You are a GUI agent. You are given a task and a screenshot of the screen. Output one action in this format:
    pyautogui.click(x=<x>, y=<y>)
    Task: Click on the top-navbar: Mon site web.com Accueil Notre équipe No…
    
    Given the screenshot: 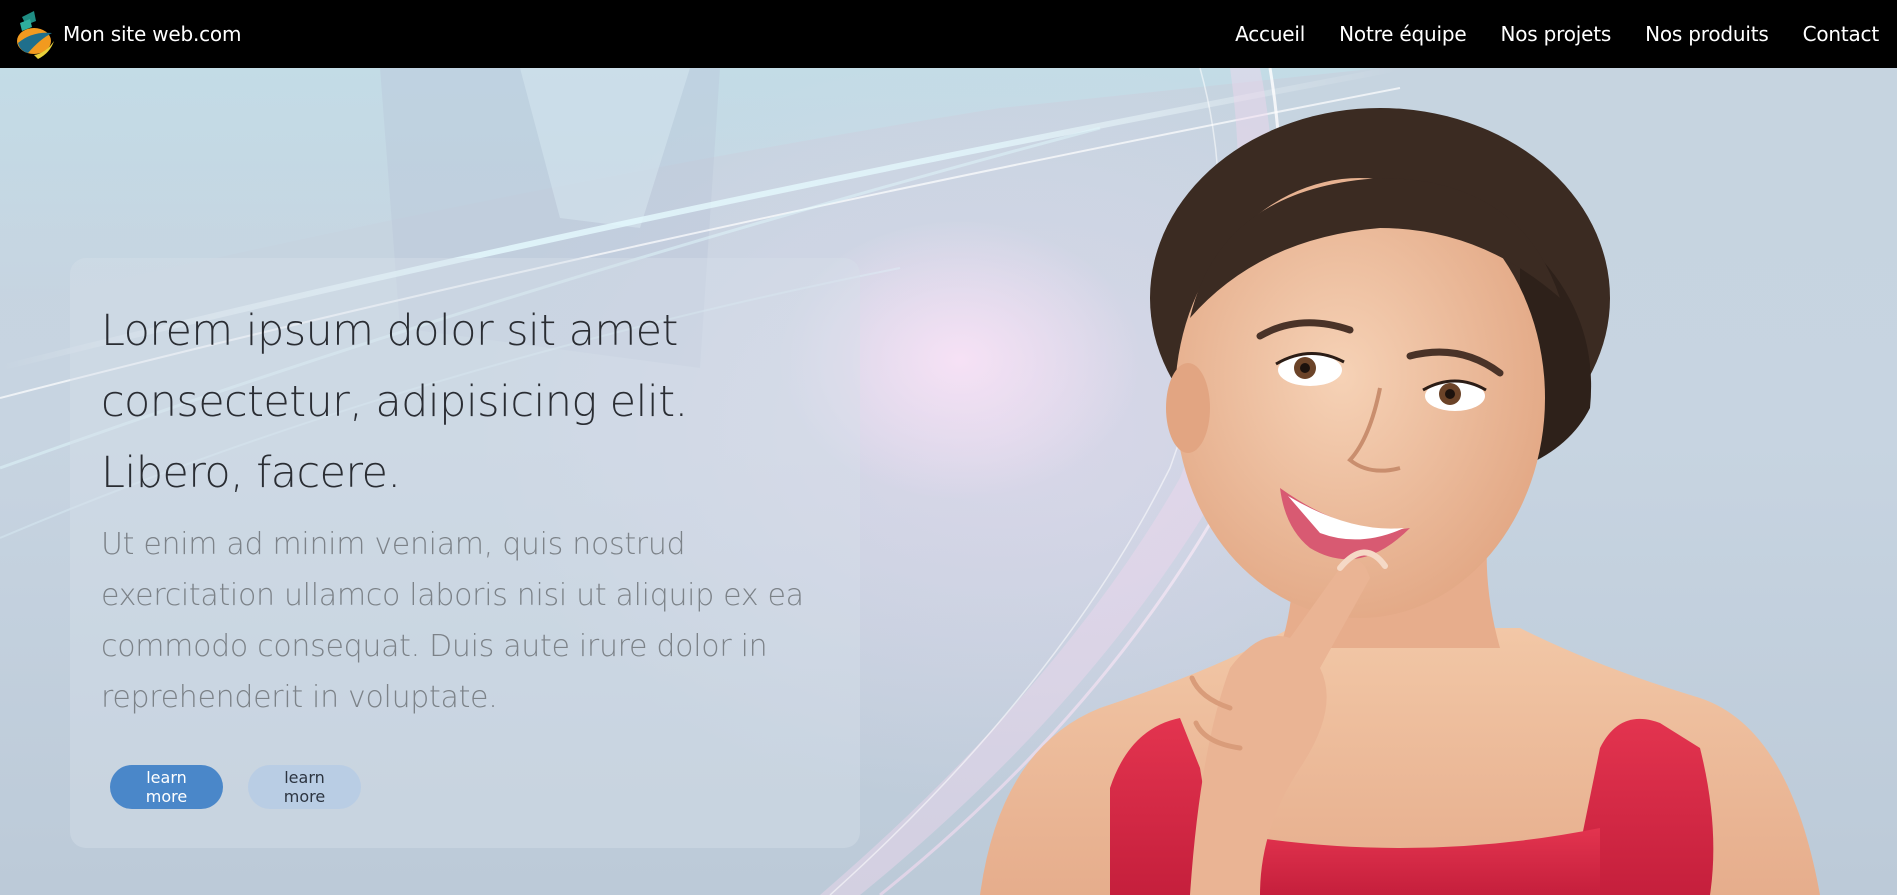 What is the action you would take?
    pyautogui.click(x=948, y=34)
    